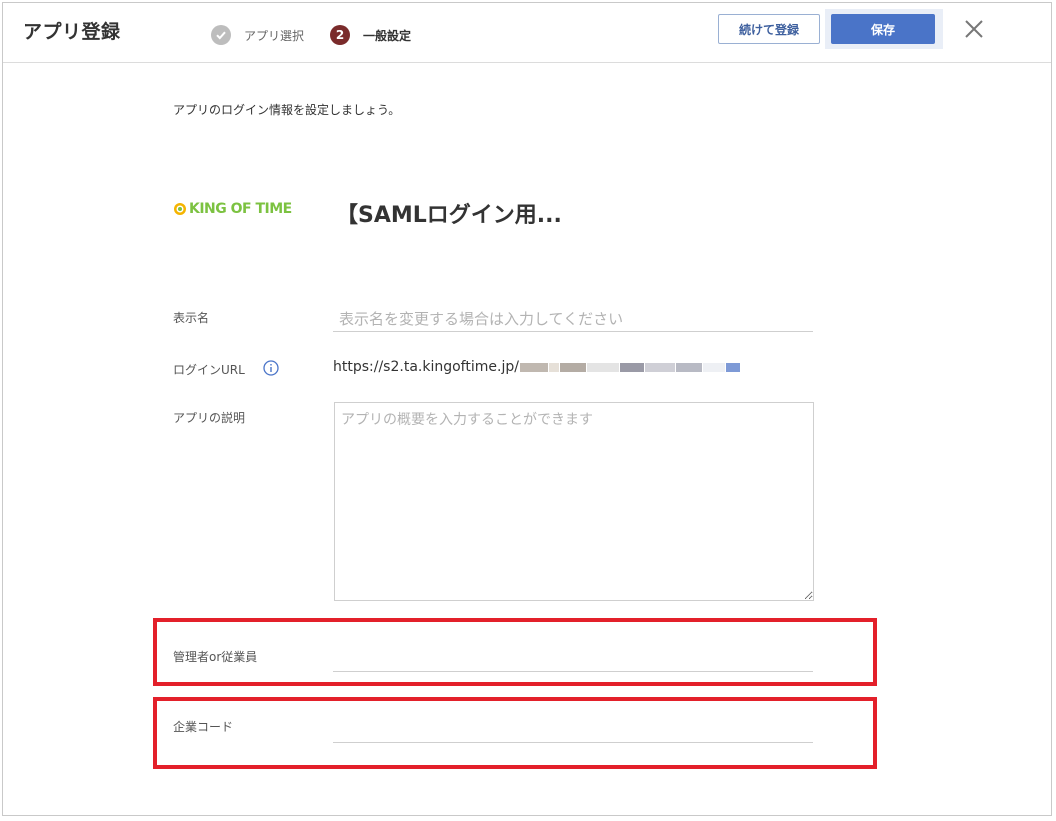  Describe the element at coordinates (209, 418) in the screenshot. I see `description-label: アプリの説明` at that location.